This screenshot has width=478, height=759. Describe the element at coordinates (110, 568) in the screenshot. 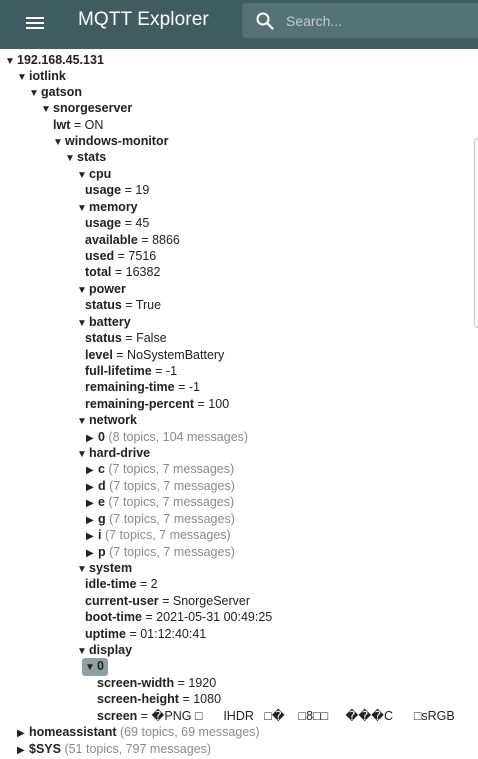

I see `node-label: system` at that location.